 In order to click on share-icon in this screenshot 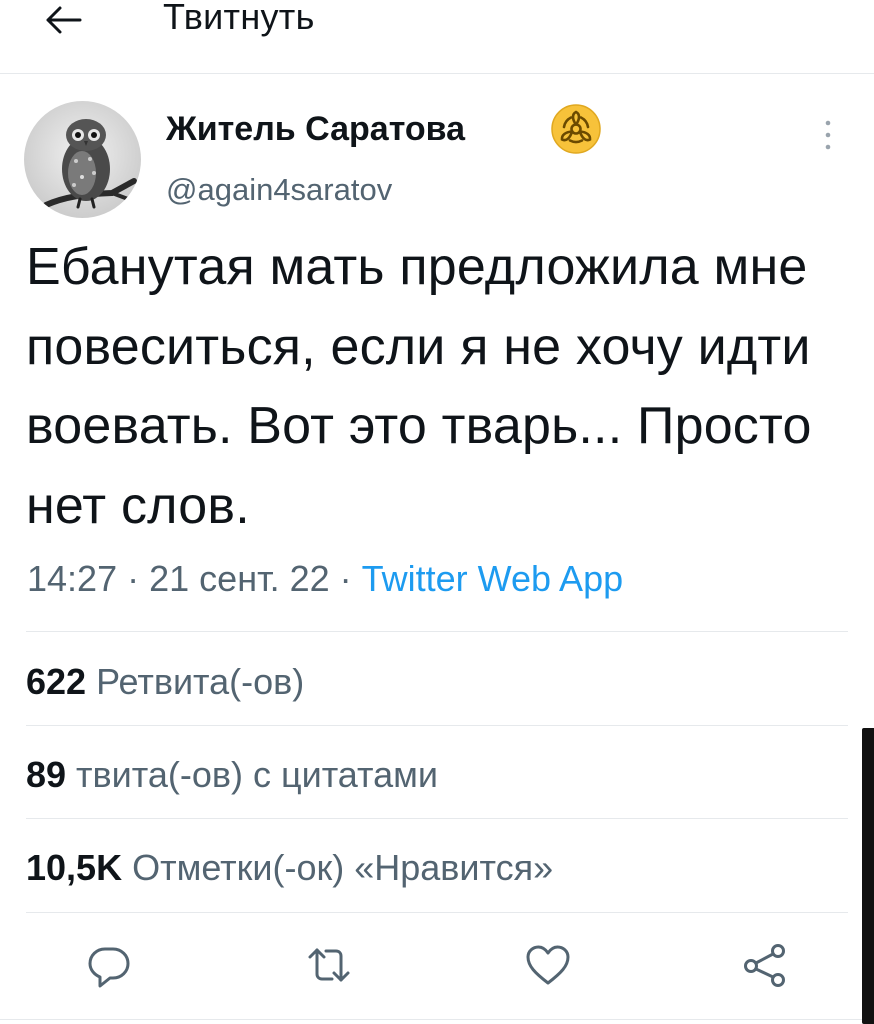, I will do `click(765, 965)`.